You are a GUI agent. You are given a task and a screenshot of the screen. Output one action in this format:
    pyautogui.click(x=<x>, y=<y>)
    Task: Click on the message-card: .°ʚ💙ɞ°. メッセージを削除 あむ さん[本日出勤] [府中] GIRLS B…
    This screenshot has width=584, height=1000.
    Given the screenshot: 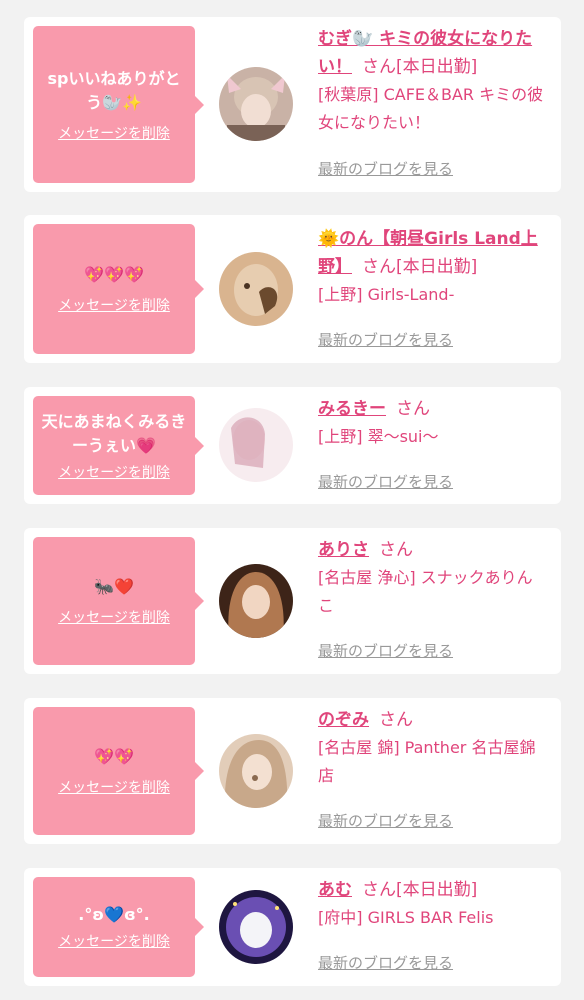 What is the action you would take?
    pyautogui.click(x=292, y=927)
    